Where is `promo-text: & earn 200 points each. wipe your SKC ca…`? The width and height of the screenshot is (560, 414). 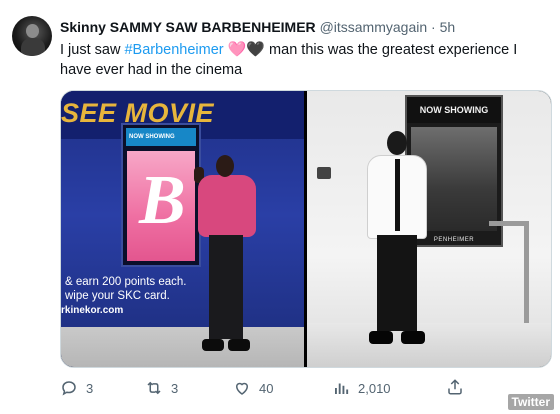
promo-text: & earn 200 points each. wipe your SKC ca… is located at coordinates (184, 289).